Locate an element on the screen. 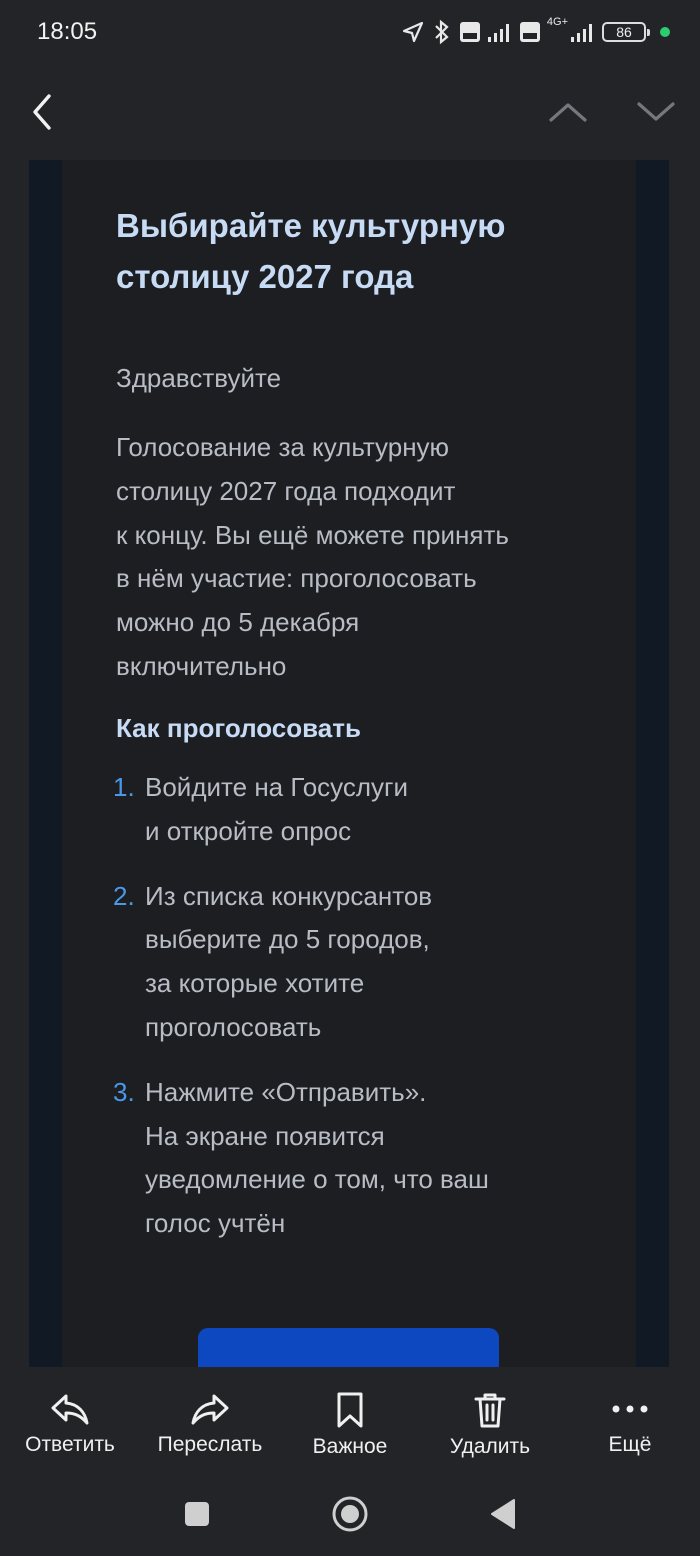  reply-button: Ответить is located at coordinates (70, 1417).